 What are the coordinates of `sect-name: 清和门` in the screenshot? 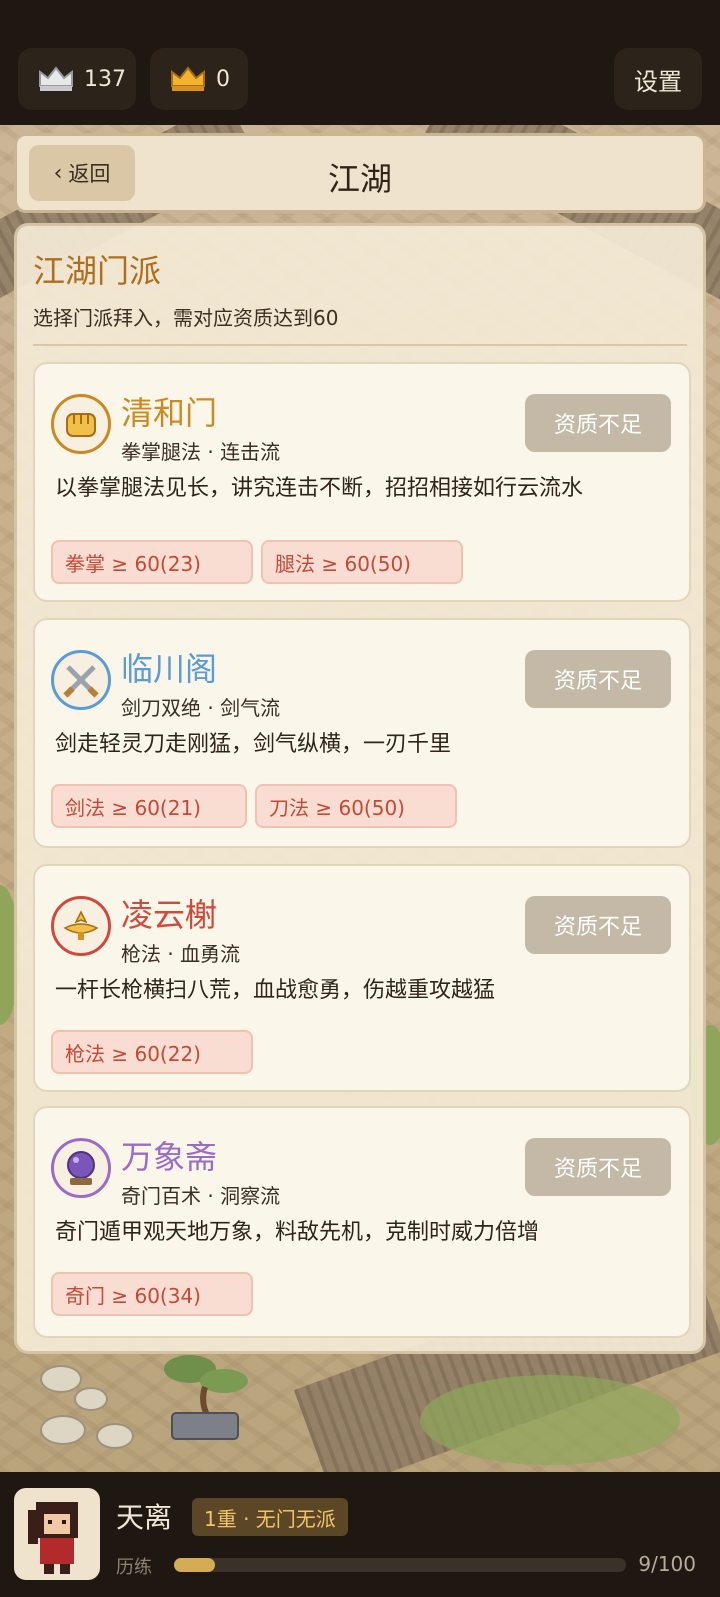 It's located at (169, 413).